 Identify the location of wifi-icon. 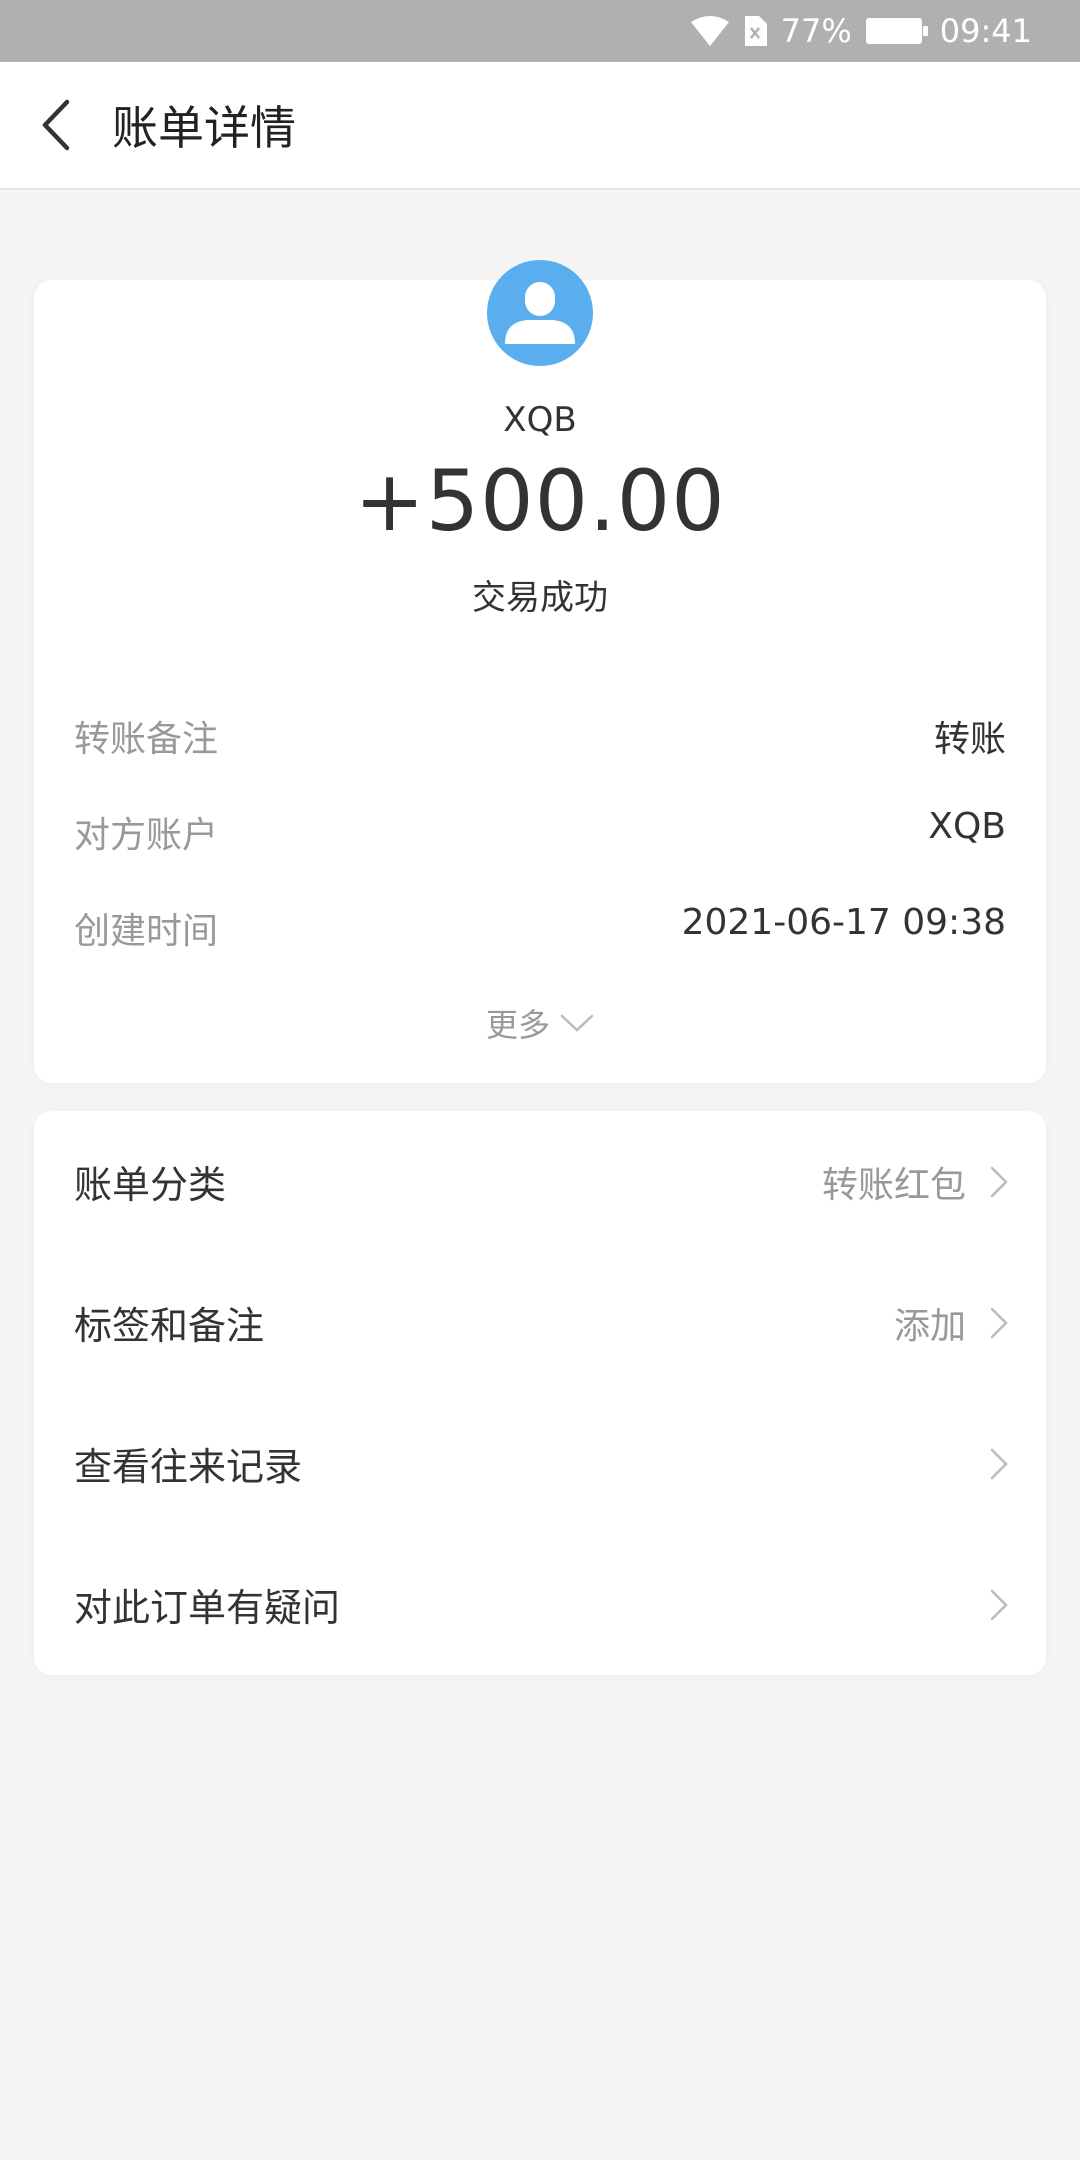
(709, 31).